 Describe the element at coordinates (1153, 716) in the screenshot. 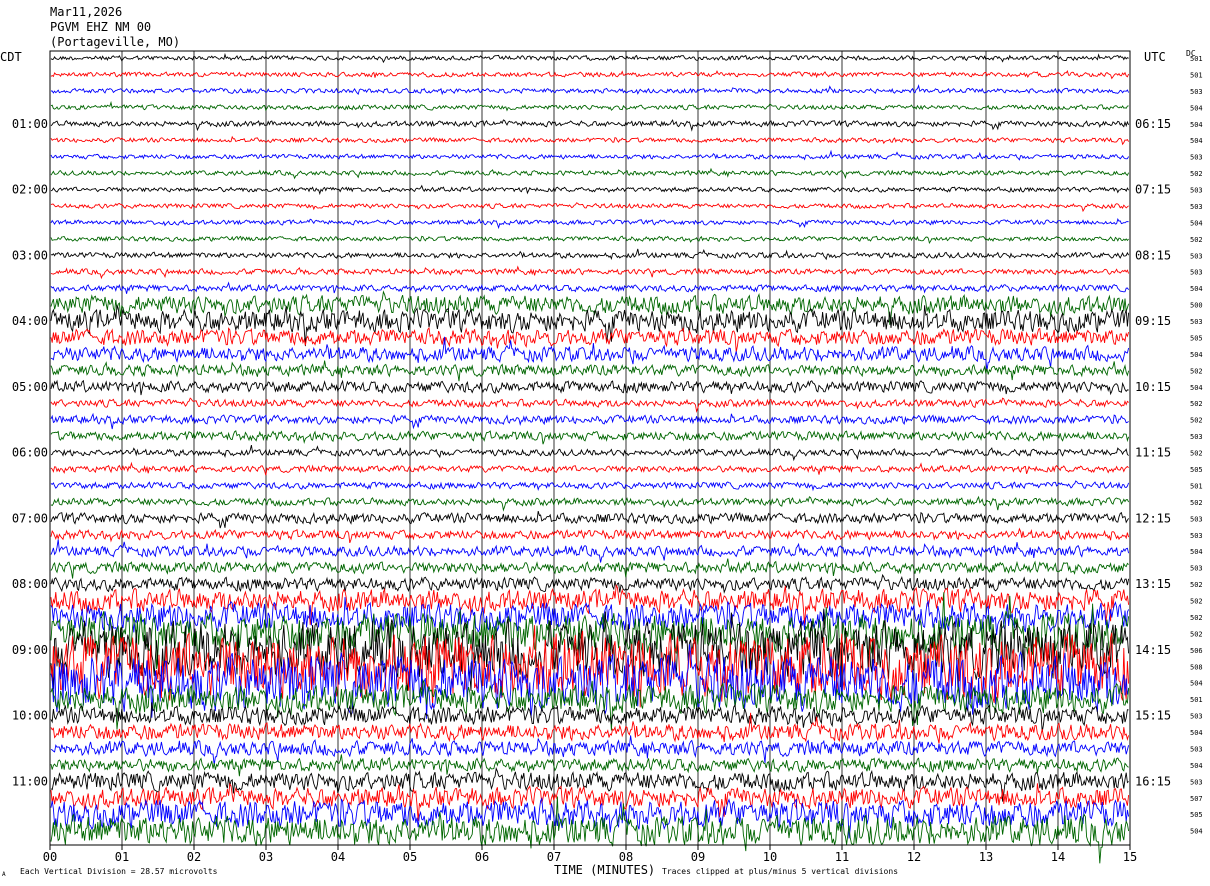

I see `right-time-label: 15:15` at that location.